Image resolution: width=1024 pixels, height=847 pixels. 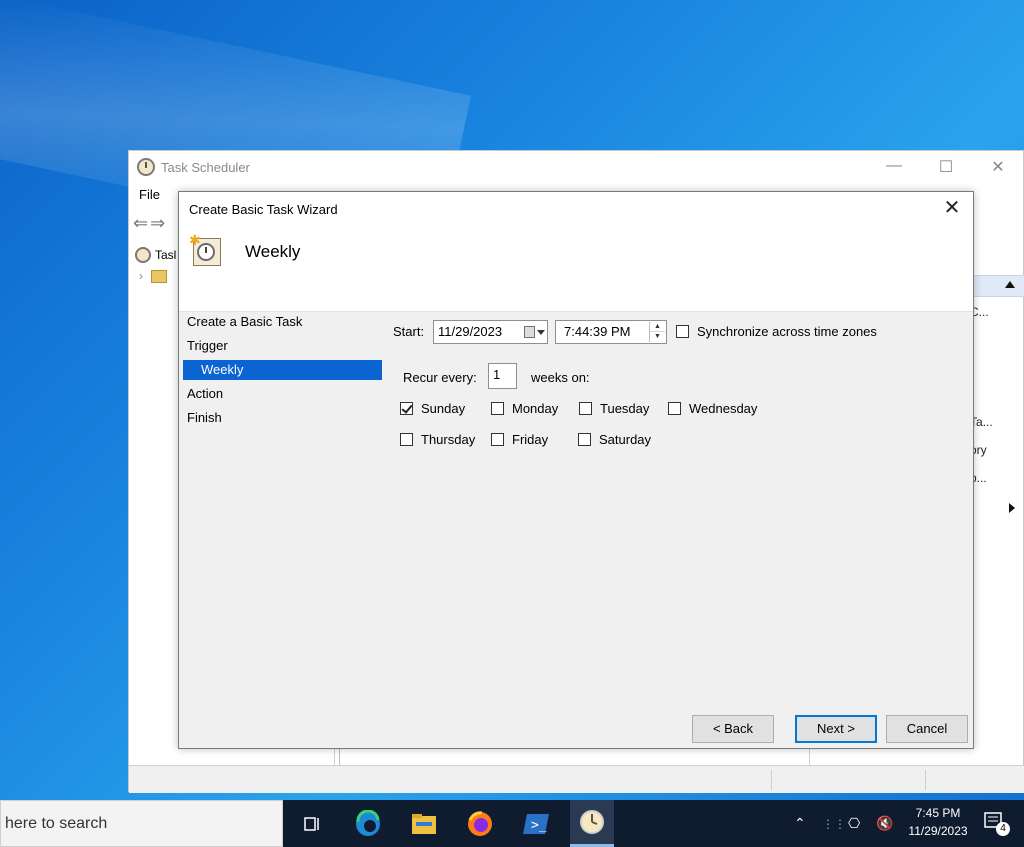 What do you see at coordinates (946, 167) in the screenshot?
I see `maximize-icon: ☐` at bounding box center [946, 167].